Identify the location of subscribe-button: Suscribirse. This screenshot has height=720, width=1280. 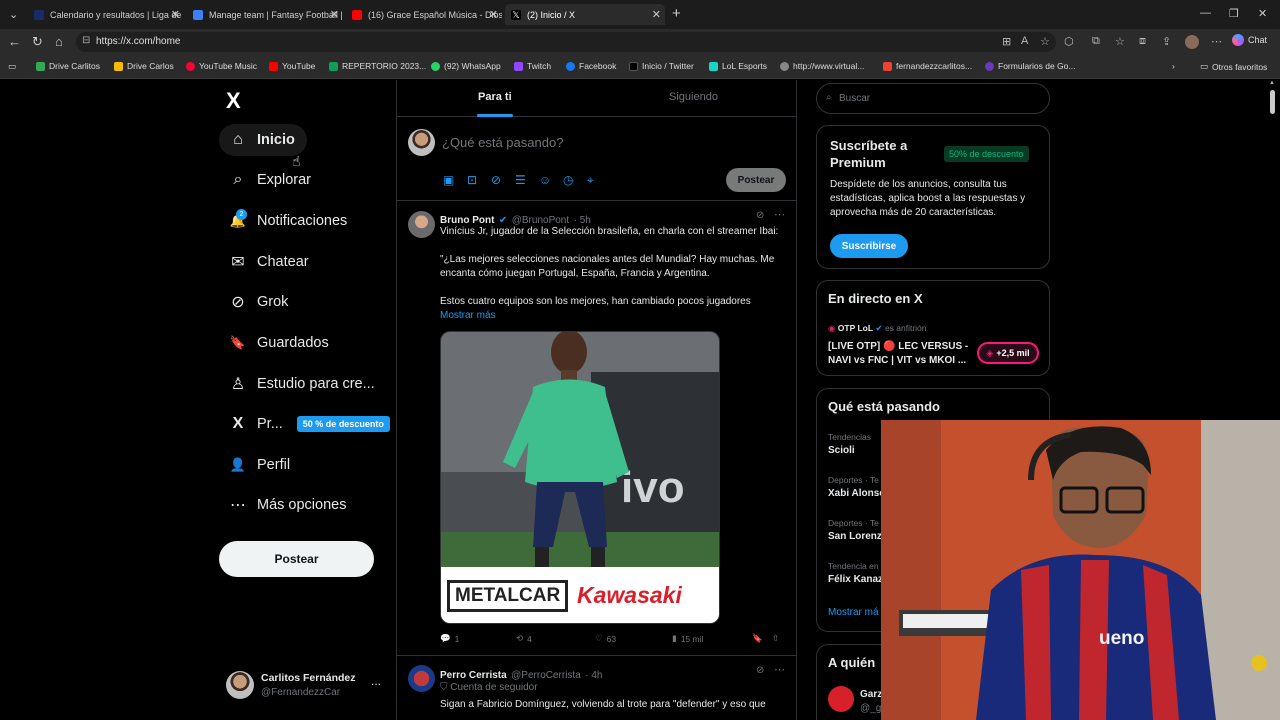
(869, 246).